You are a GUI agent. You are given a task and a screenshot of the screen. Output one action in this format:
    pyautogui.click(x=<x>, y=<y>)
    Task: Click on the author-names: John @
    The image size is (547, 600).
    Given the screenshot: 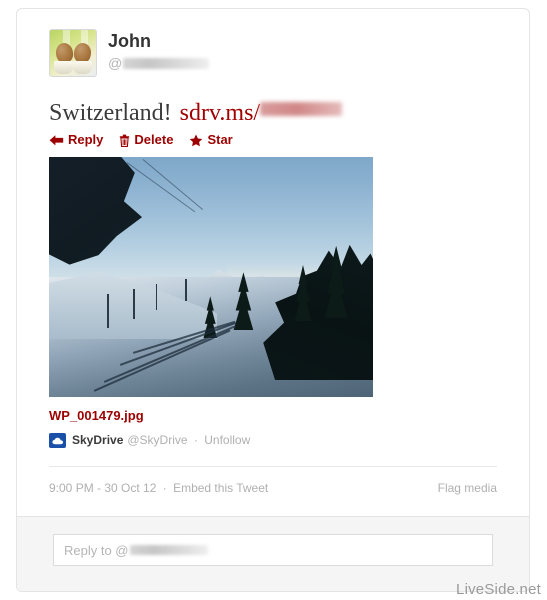 What is the action you would take?
    pyautogui.click(x=159, y=50)
    